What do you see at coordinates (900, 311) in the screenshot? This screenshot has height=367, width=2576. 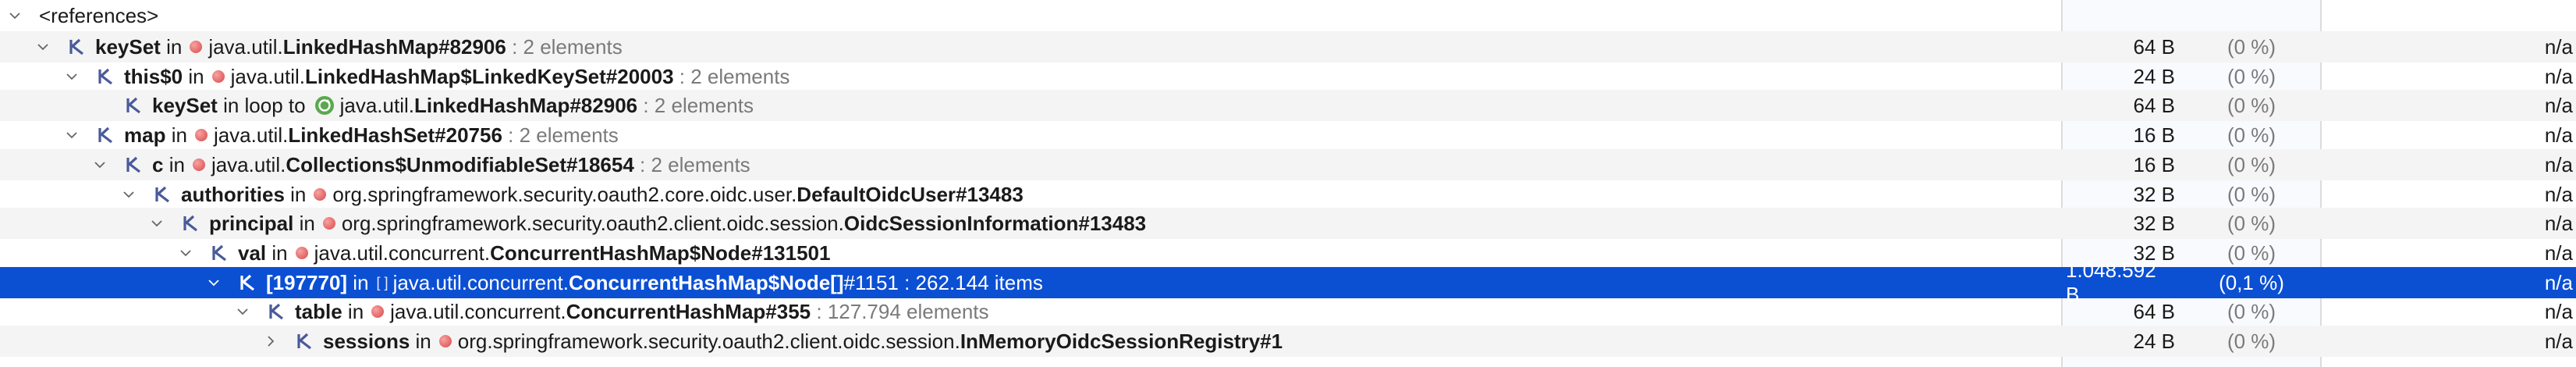 I see `element-count: : 127.794 elements` at bounding box center [900, 311].